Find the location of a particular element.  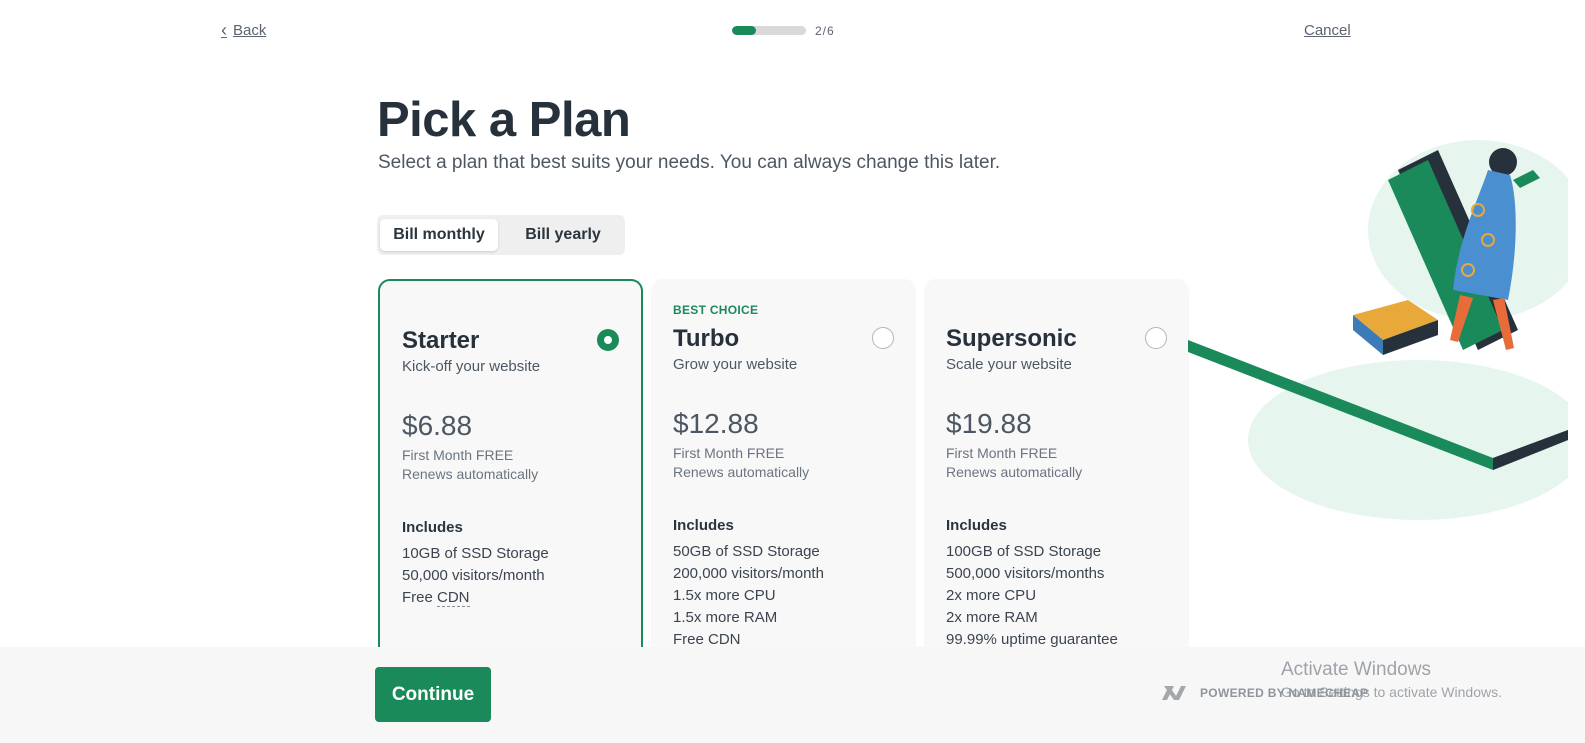

top-bar: ‹ Back 2/6 Cancel is located at coordinates (792, 30).